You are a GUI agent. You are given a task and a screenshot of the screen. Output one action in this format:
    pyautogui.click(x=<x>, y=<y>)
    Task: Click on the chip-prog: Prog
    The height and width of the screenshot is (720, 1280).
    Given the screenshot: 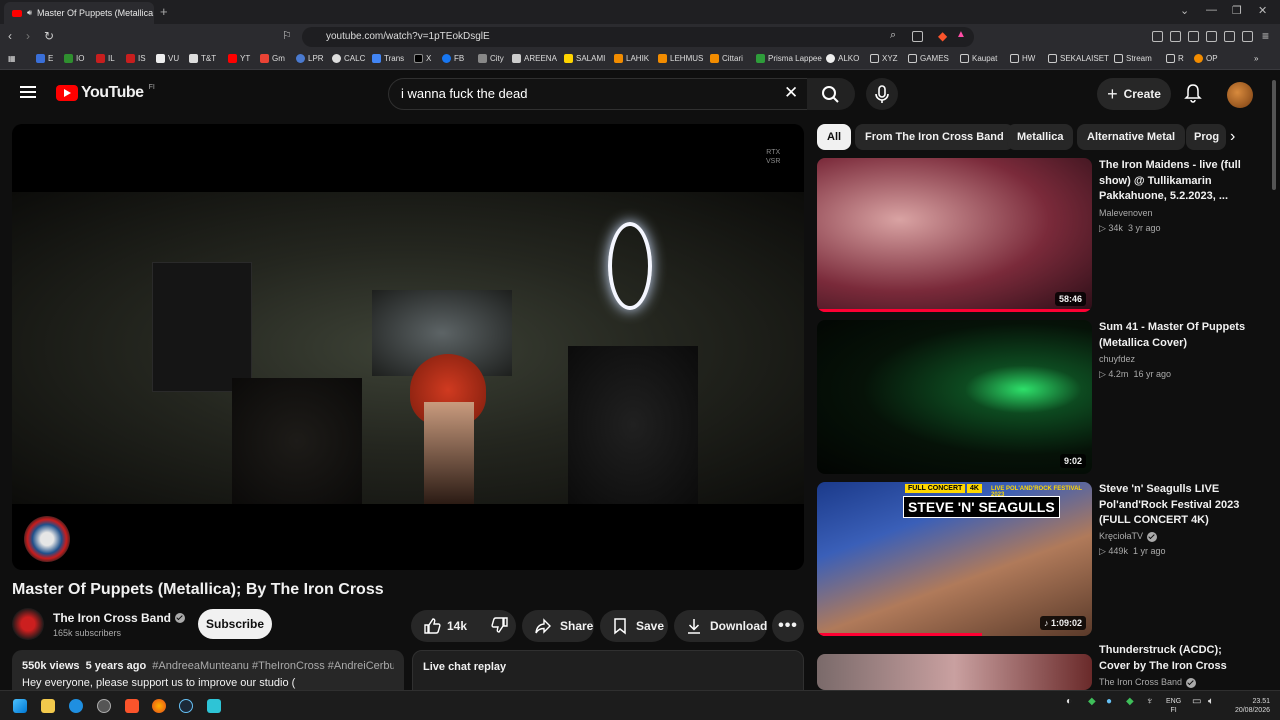 What is the action you would take?
    pyautogui.click(x=1206, y=137)
    